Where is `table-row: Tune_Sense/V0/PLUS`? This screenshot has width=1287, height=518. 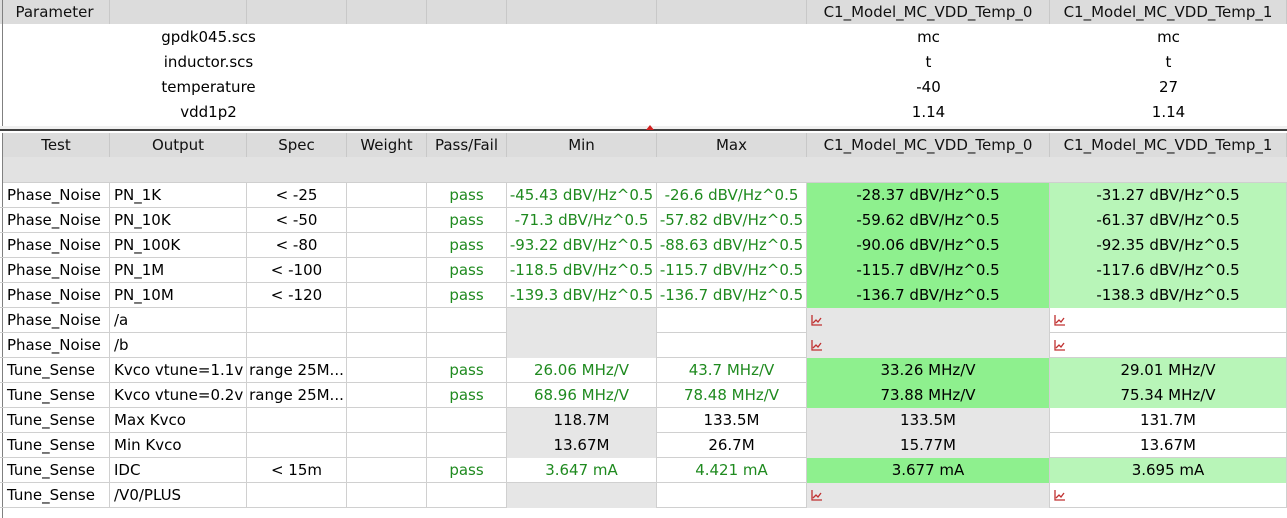 table-row: Tune_Sense/V0/PLUS is located at coordinates (643, 495).